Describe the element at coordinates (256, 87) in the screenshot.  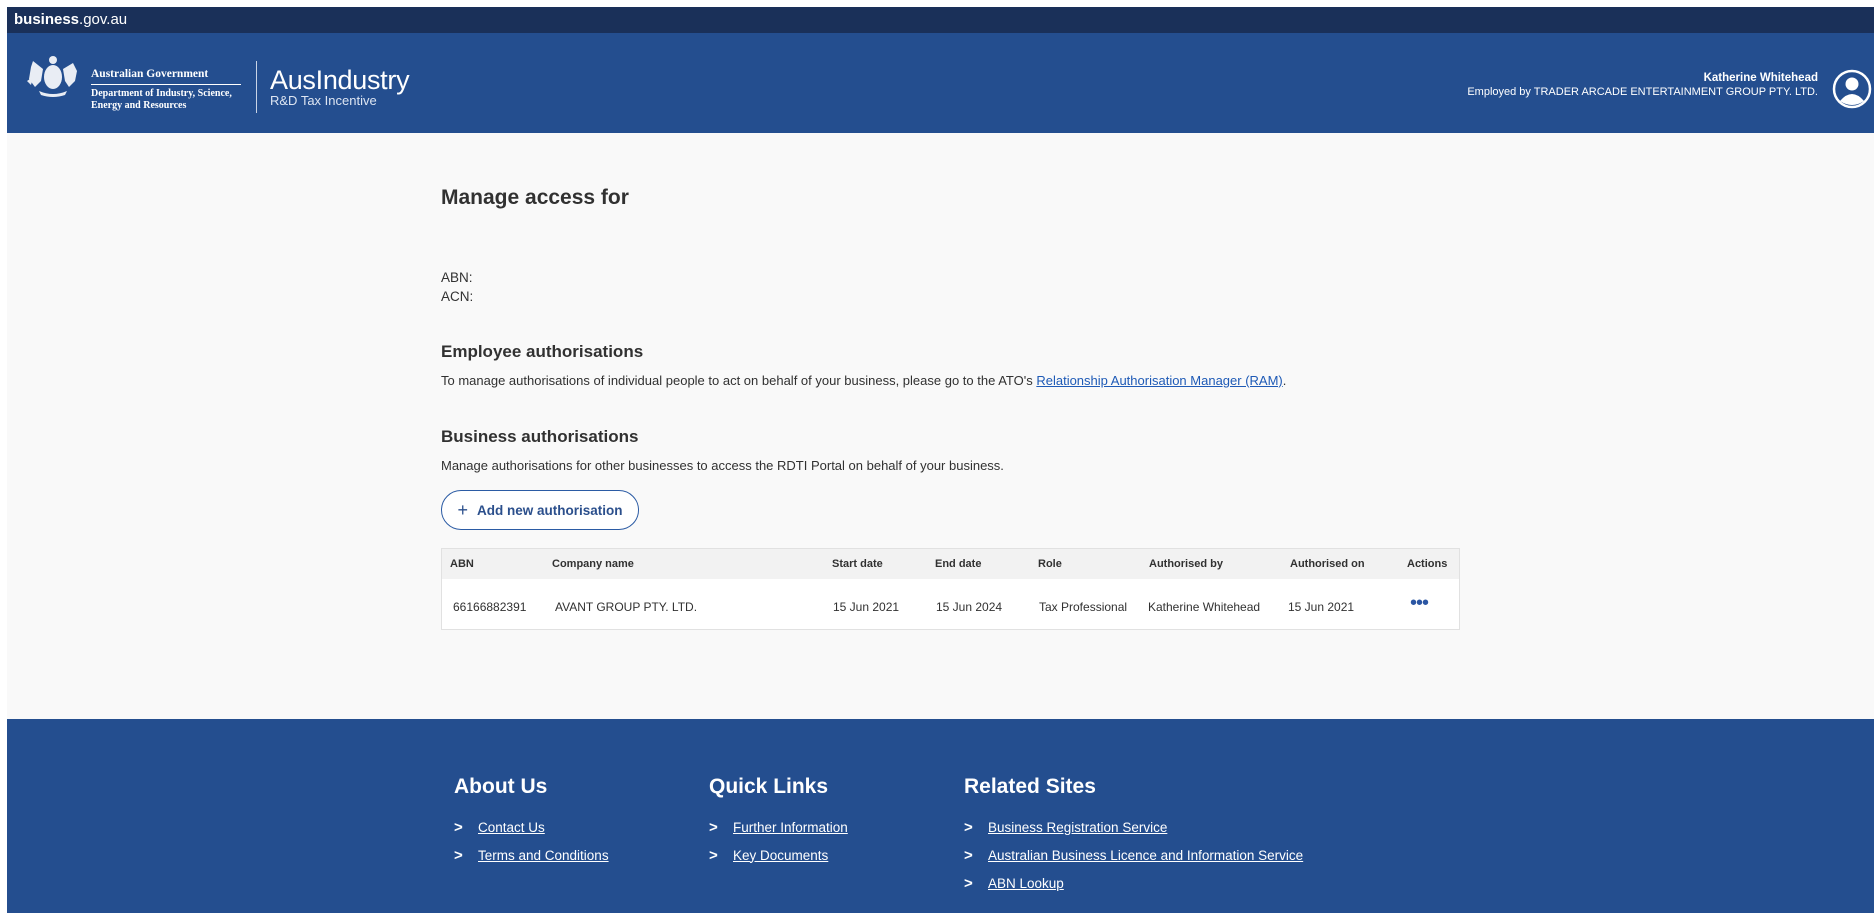
I see `logo-divider` at that location.